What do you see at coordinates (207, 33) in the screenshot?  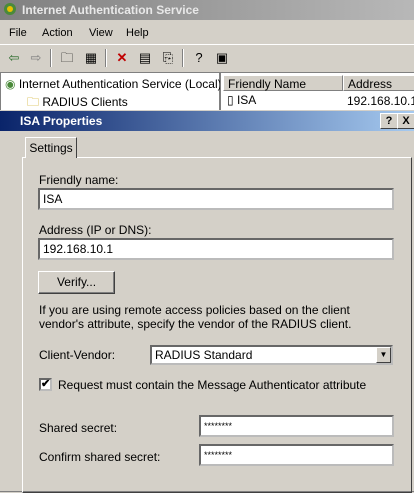 I see `menu-bar: File Action View Help` at bounding box center [207, 33].